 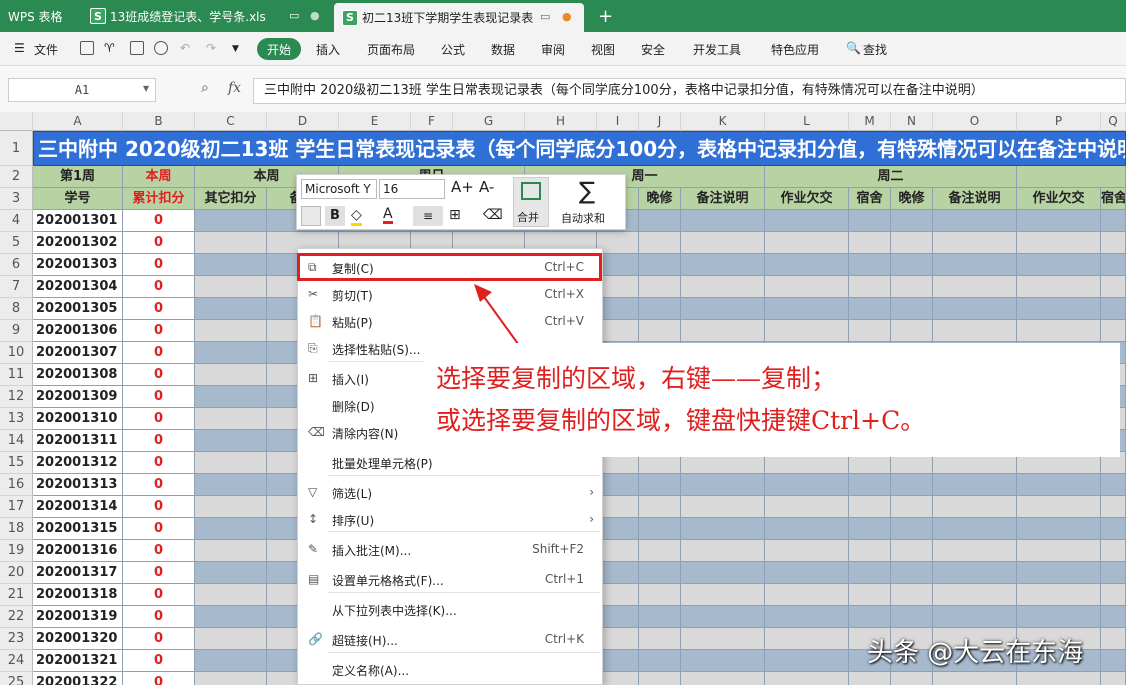 What do you see at coordinates (412, 189) in the screenshot?
I see `font-size-select: 16` at bounding box center [412, 189].